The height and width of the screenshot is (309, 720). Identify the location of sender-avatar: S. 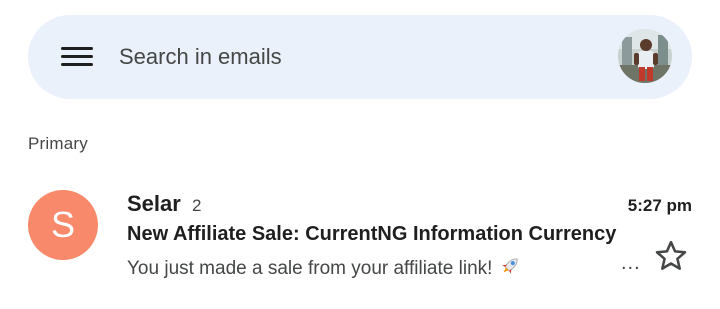
(63, 225).